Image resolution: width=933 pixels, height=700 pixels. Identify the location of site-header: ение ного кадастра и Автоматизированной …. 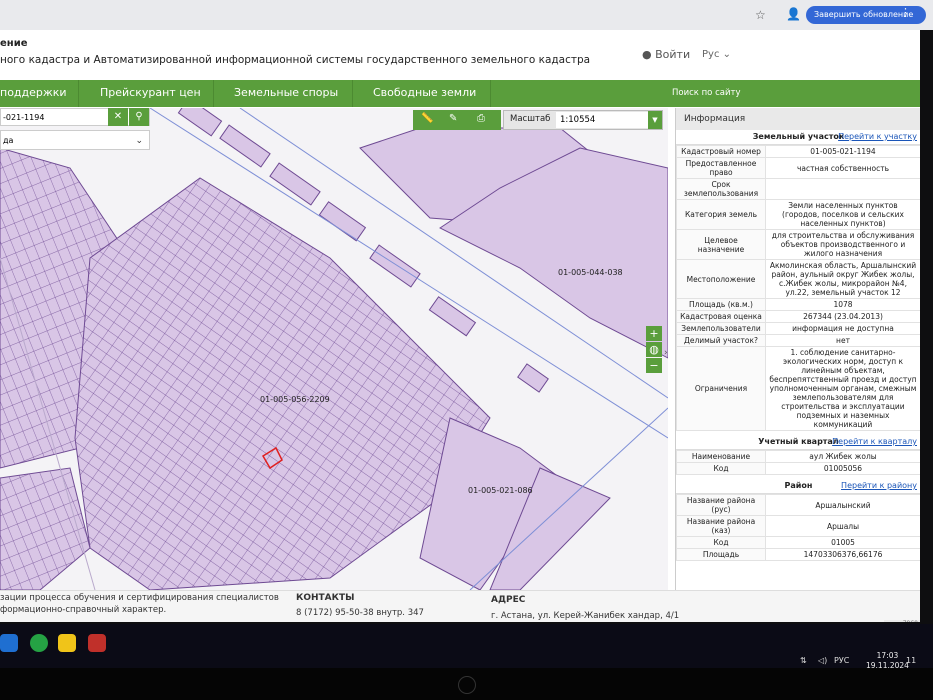
(460, 55).